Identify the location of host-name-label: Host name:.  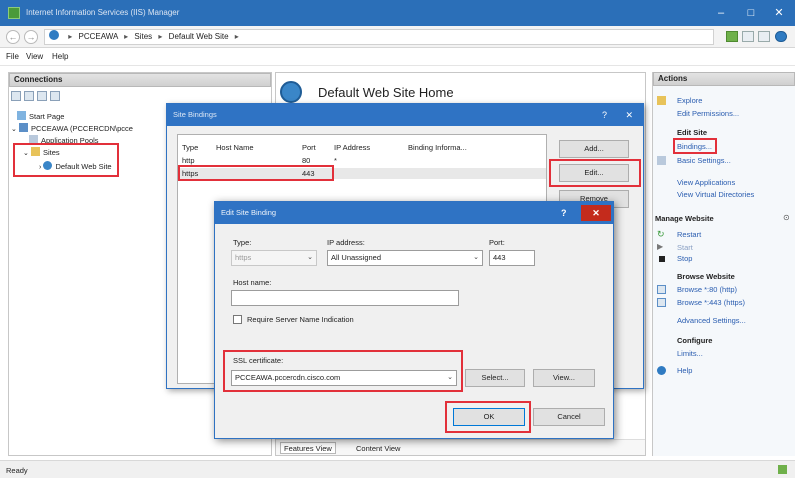
(252, 282).